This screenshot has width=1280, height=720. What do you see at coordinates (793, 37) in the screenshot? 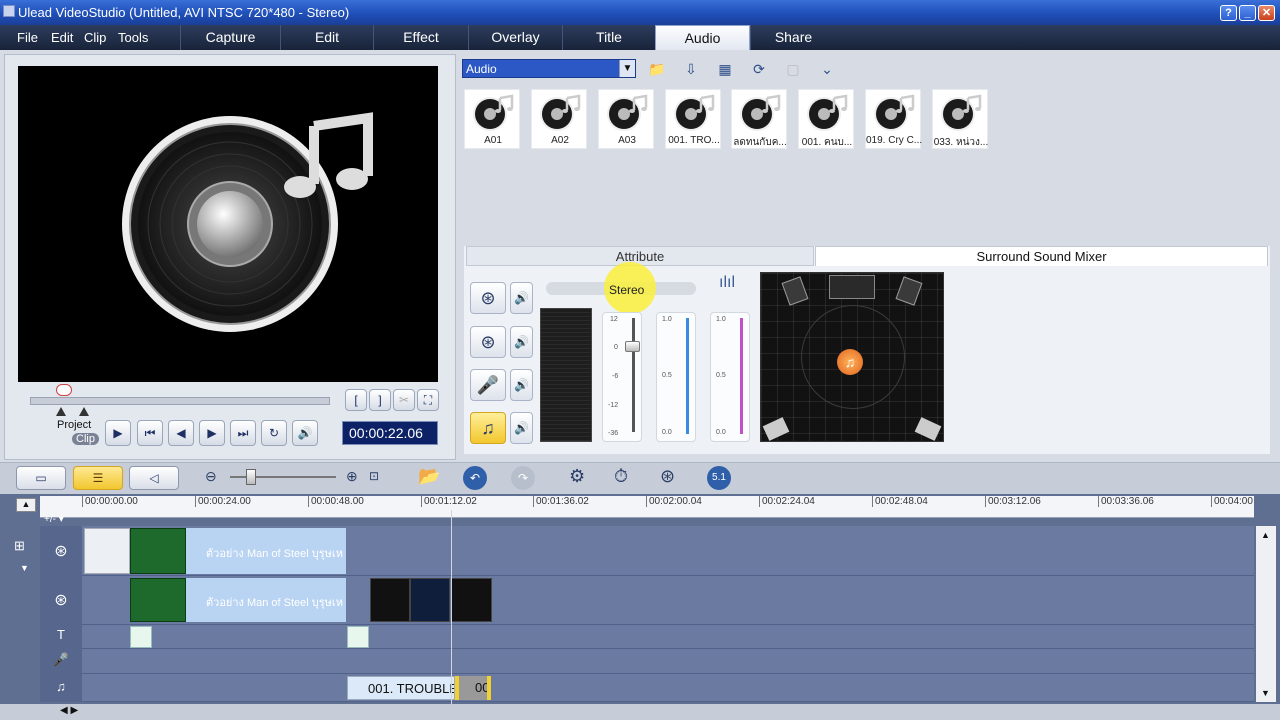
I see `step-share: Share` at bounding box center [793, 37].